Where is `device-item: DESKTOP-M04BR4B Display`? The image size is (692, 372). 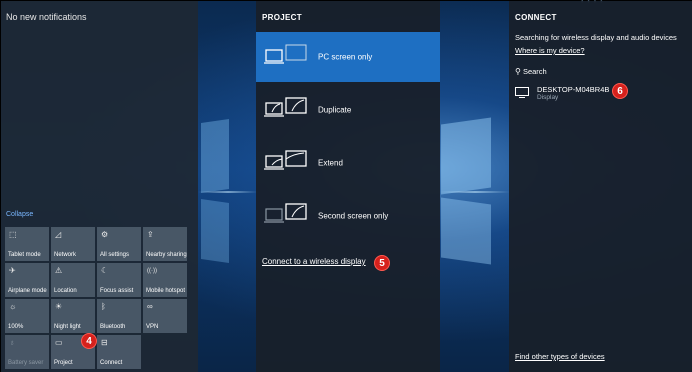 device-item: DESKTOP-M04BR4B Display is located at coordinates (590, 94).